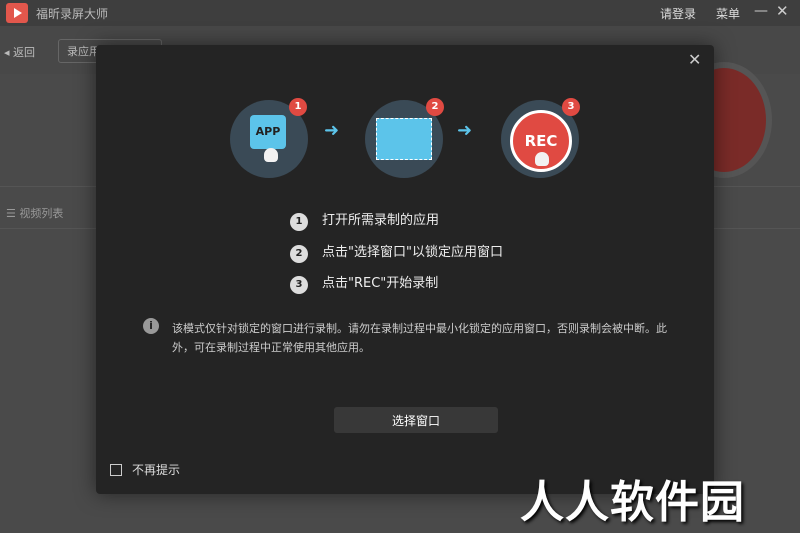 The image size is (800, 533). I want to click on dialog-close-icon: ✕, so click(694, 59).